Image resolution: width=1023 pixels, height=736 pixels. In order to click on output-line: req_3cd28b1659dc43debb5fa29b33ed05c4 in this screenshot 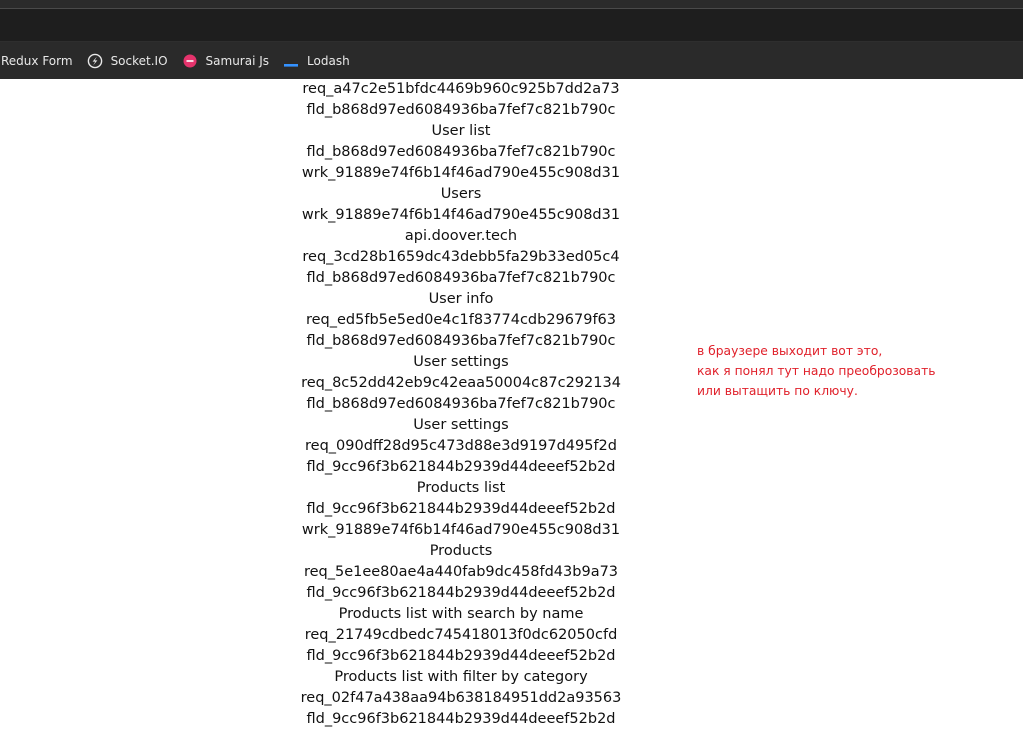, I will do `click(461, 257)`.